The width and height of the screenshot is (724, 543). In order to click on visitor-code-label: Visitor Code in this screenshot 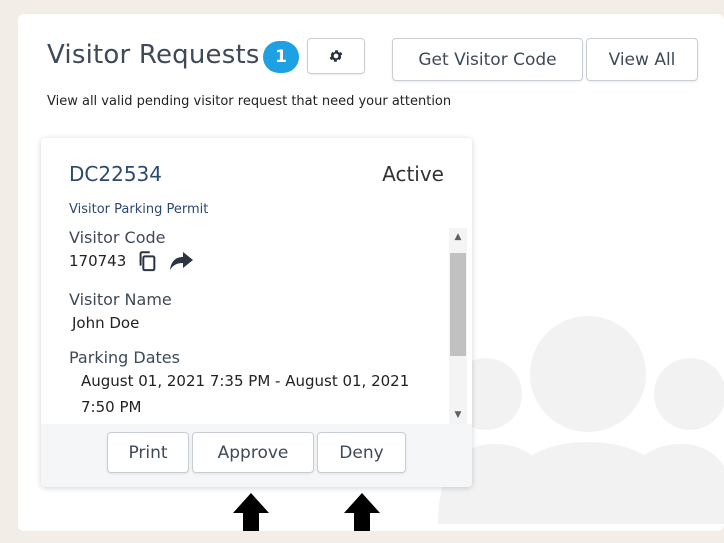, I will do `click(117, 237)`.